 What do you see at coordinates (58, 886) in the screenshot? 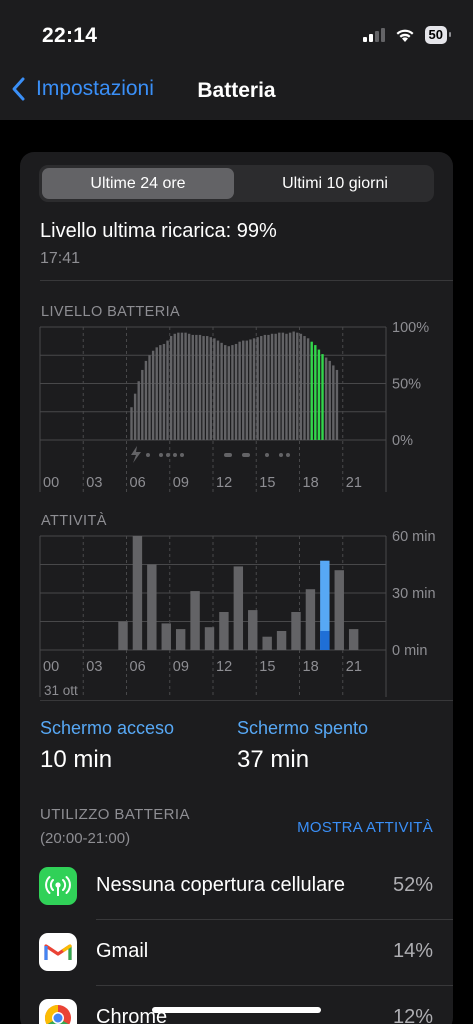
I see `no-cell-coverage-icon` at bounding box center [58, 886].